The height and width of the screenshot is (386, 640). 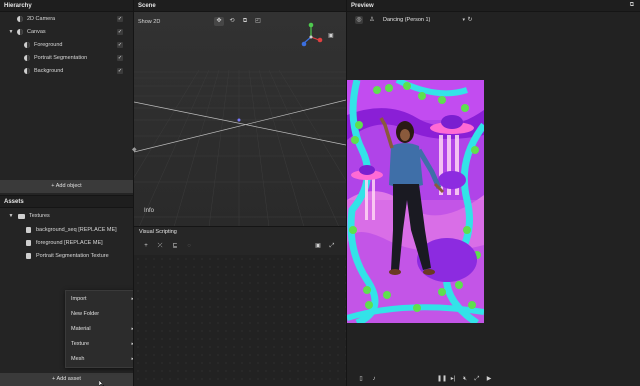 What do you see at coordinates (453, 379) in the screenshot?
I see `step-forward-icon: ▸|` at bounding box center [453, 379].